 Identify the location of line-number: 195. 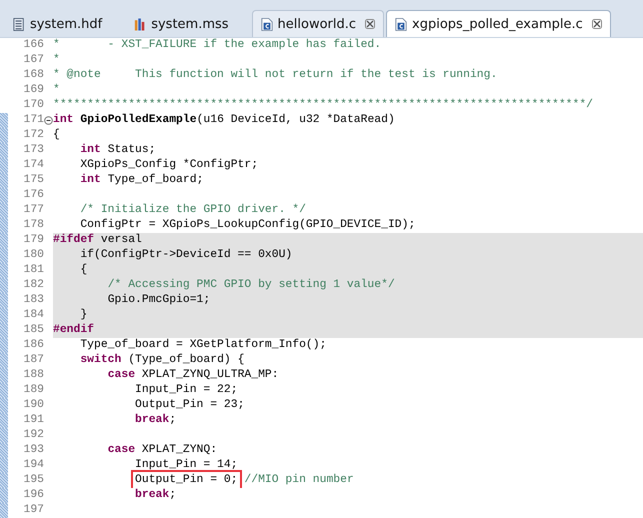
(33, 480).